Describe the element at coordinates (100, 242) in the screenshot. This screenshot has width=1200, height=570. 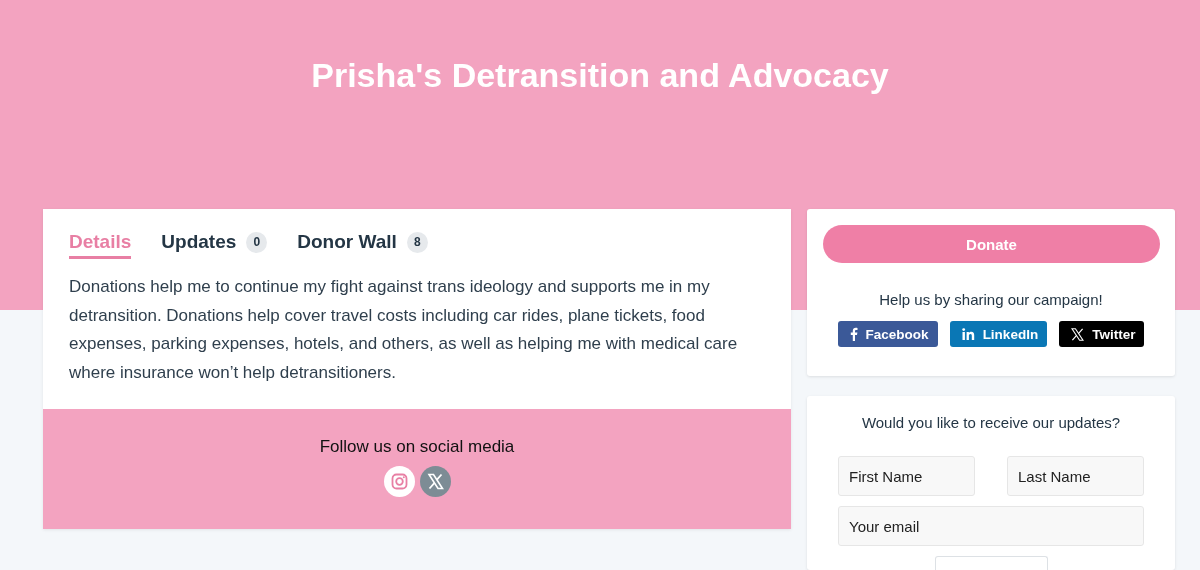
I see `tab-label: Details` at that location.